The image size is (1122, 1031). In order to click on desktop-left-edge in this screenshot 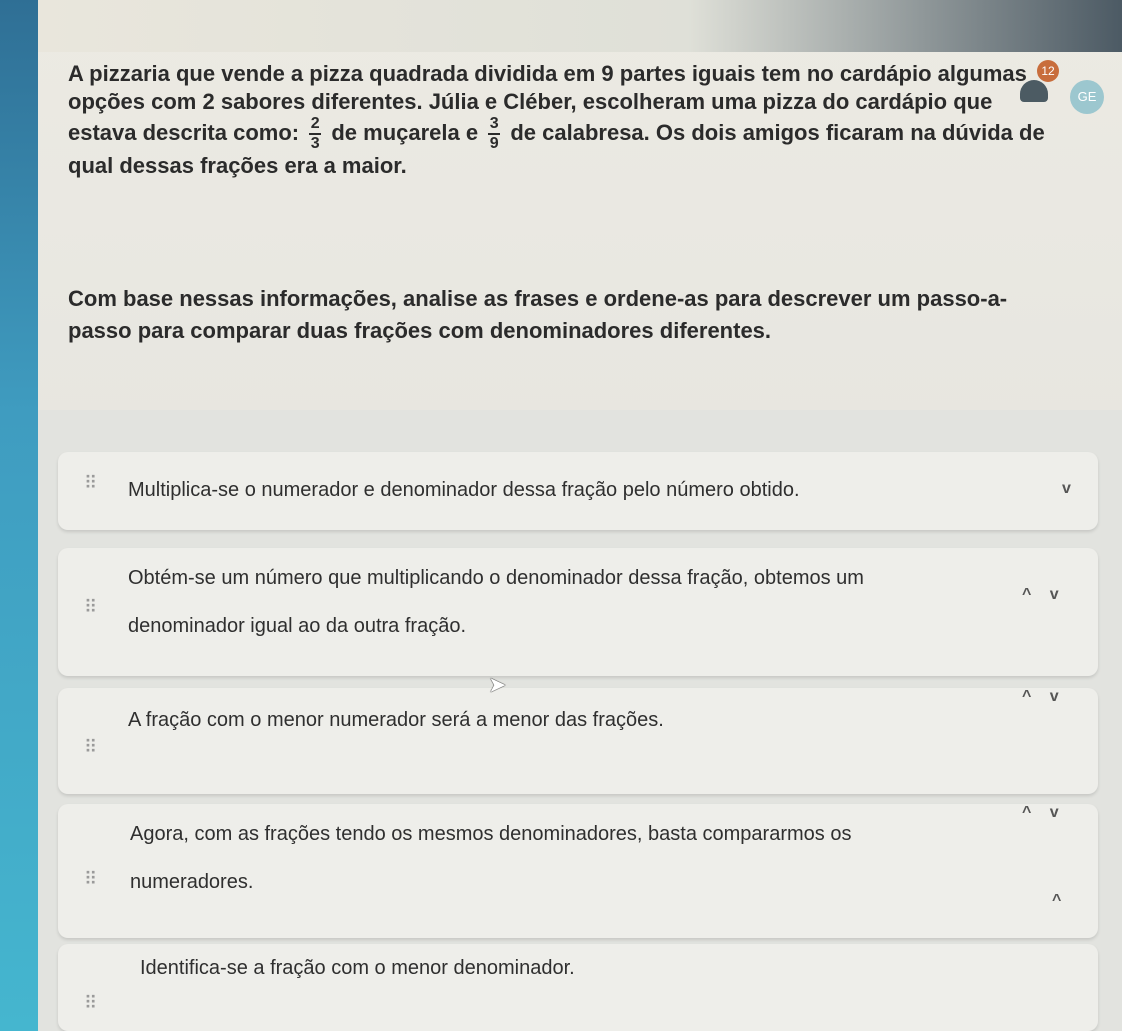, I will do `click(19, 515)`.